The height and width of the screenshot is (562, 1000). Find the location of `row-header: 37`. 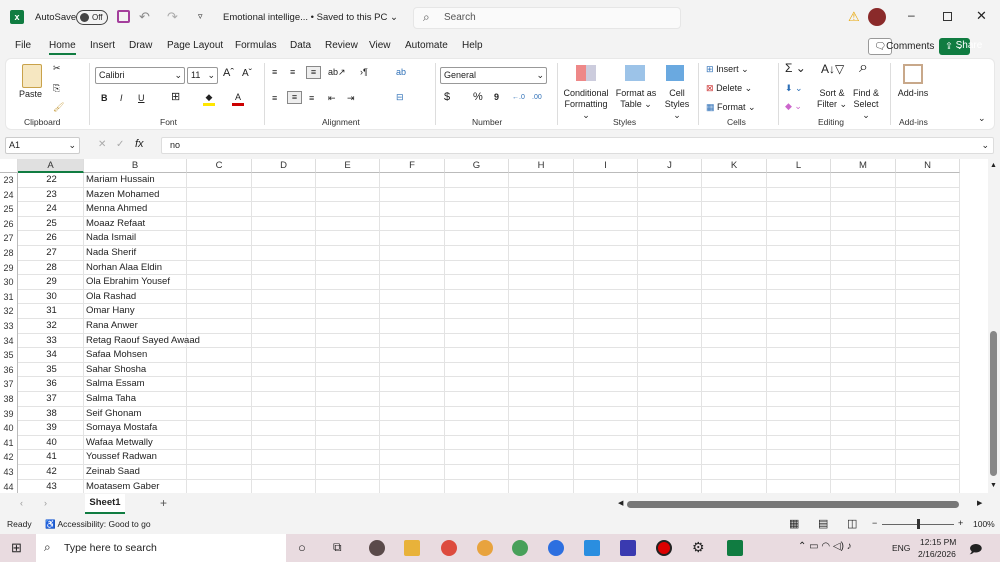

row-header: 37 is located at coordinates (9, 384).